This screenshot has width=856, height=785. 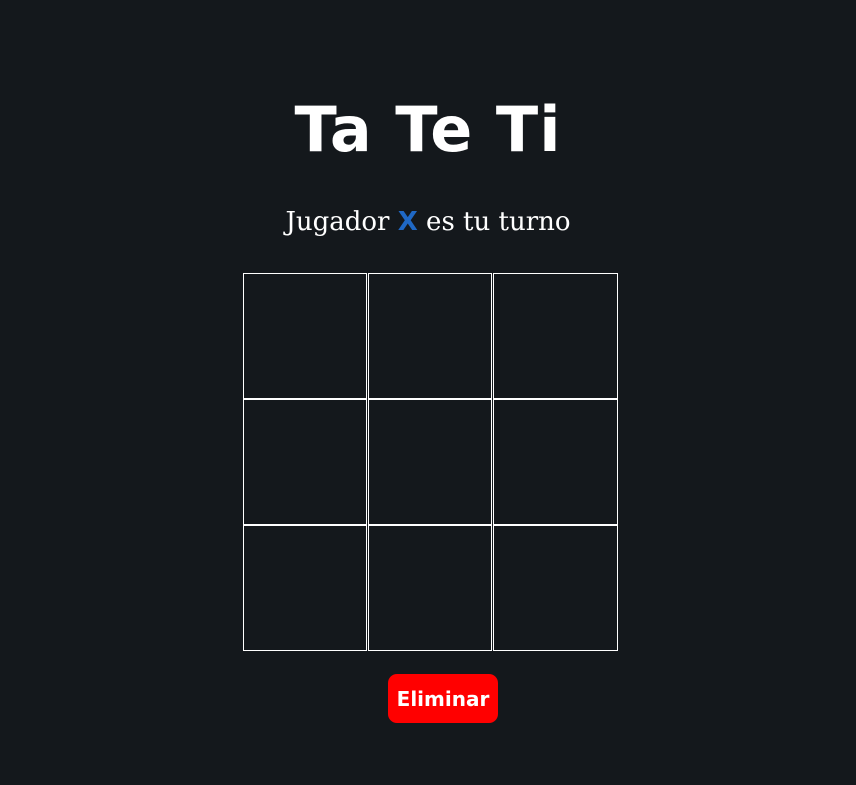 What do you see at coordinates (407, 222) in the screenshot?
I see `current-player: X` at bounding box center [407, 222].